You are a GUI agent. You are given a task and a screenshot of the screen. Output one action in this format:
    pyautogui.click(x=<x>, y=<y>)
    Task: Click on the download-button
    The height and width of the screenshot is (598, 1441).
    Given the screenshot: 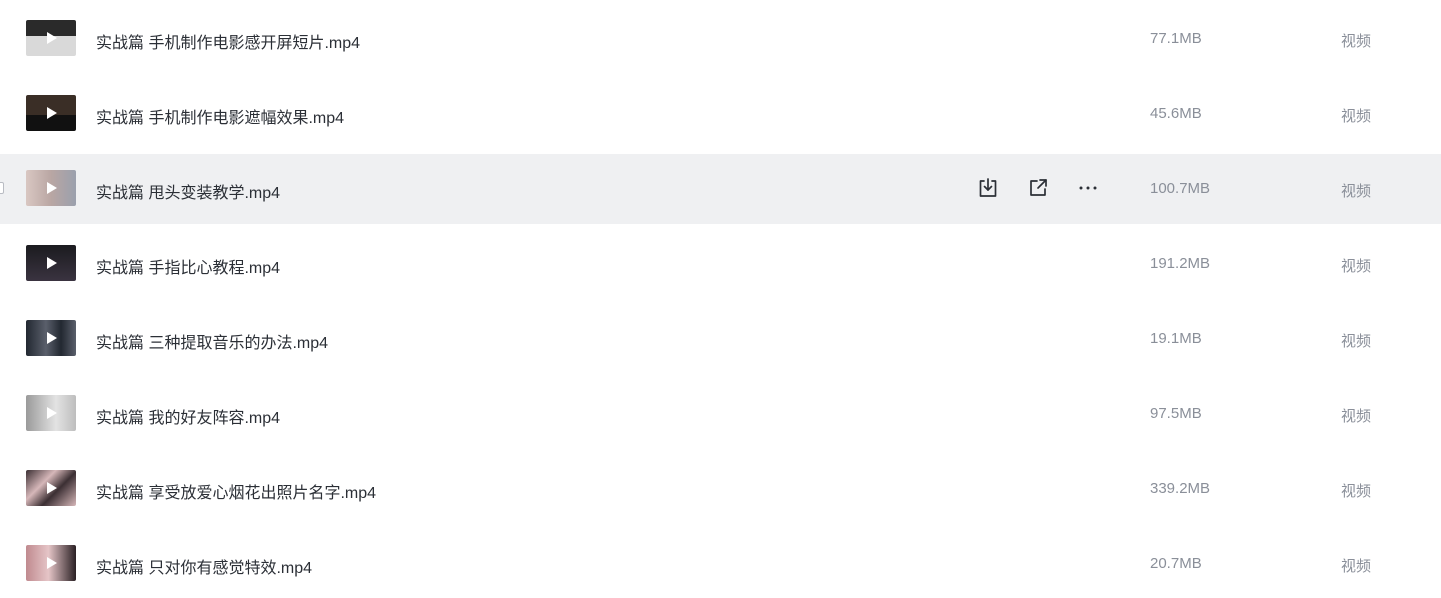 What is the action you would take?
    pyautogui.click(x=988, y=188)
    